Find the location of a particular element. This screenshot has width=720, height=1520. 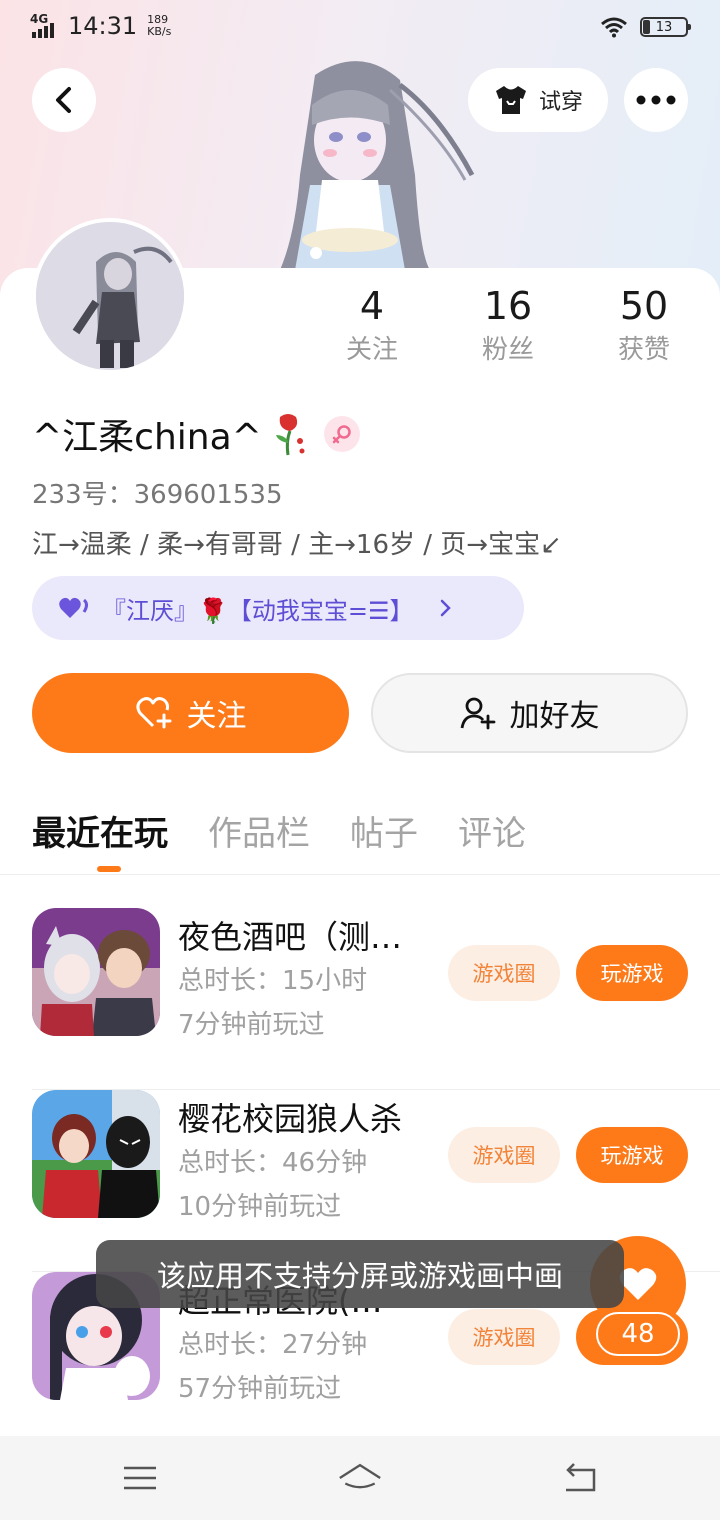

guild-badge: 『江厌』🌹【动我宝宝=☰】 is located at coordinates (278, 608).